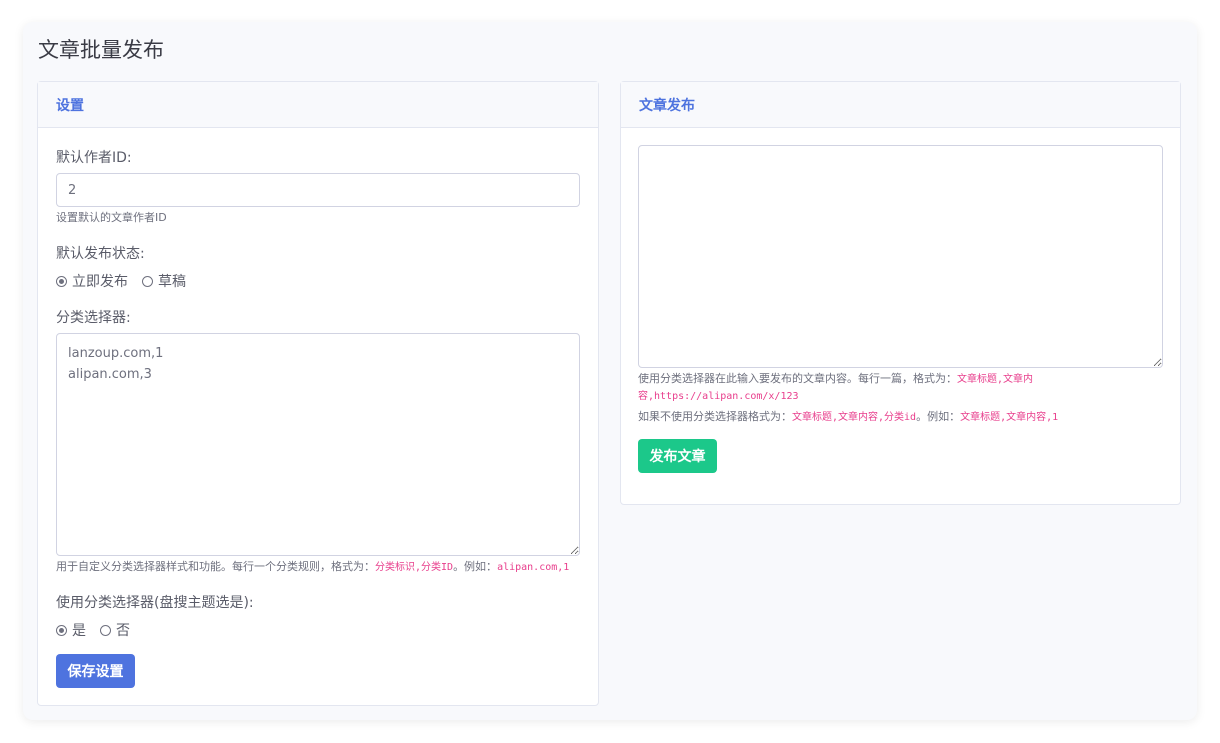 This screenshot has height=743, width=1220. Describe the element at coordinates (854, 417) in the screenshot. I see `publish-help-2-format: 文章标题,文章内容,分类id` at that location.